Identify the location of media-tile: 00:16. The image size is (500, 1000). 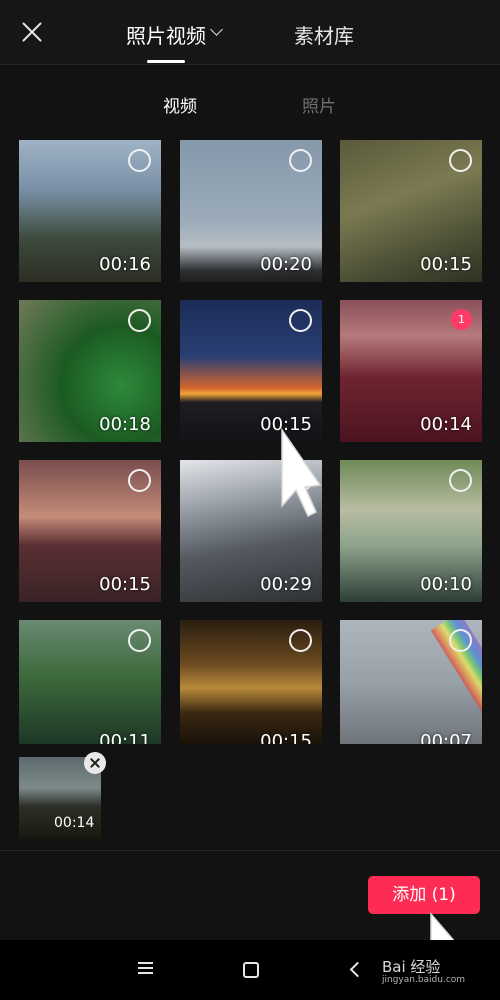
(90, 211).